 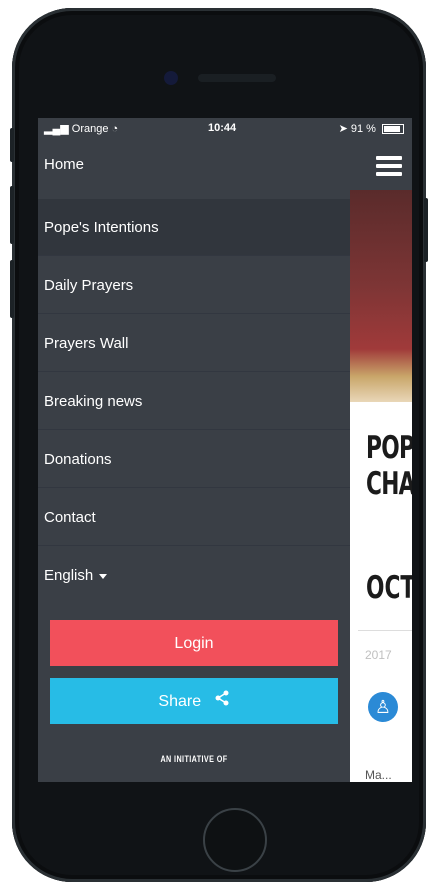 What do you see at coordinates (194, 401) in the screenshot?
I see `menu-item-breaking-news: Breaking news` at bounding box center [194, 401].